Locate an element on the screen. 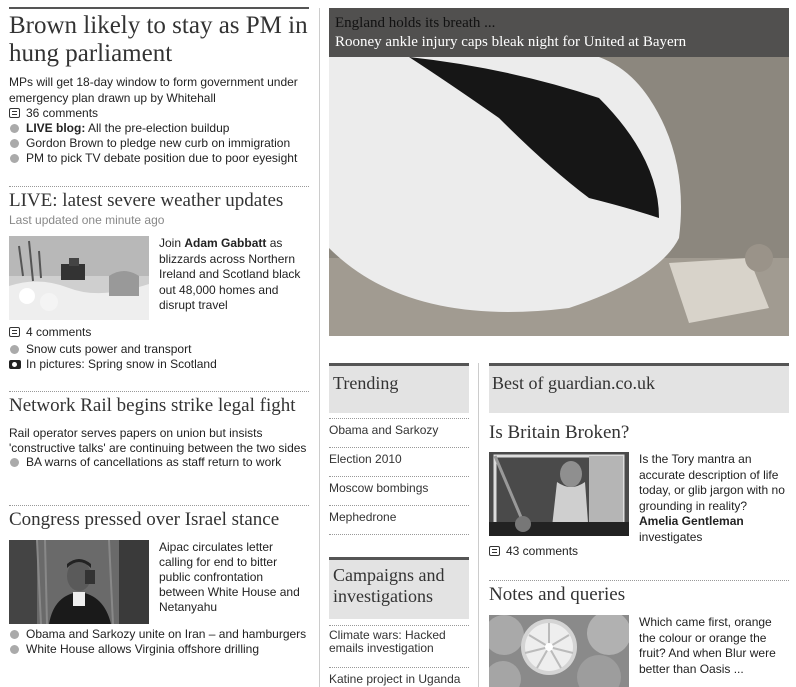 The image size is (796, 687). link-text: Snow cuts power and transport is located at coordinates (109, 349).